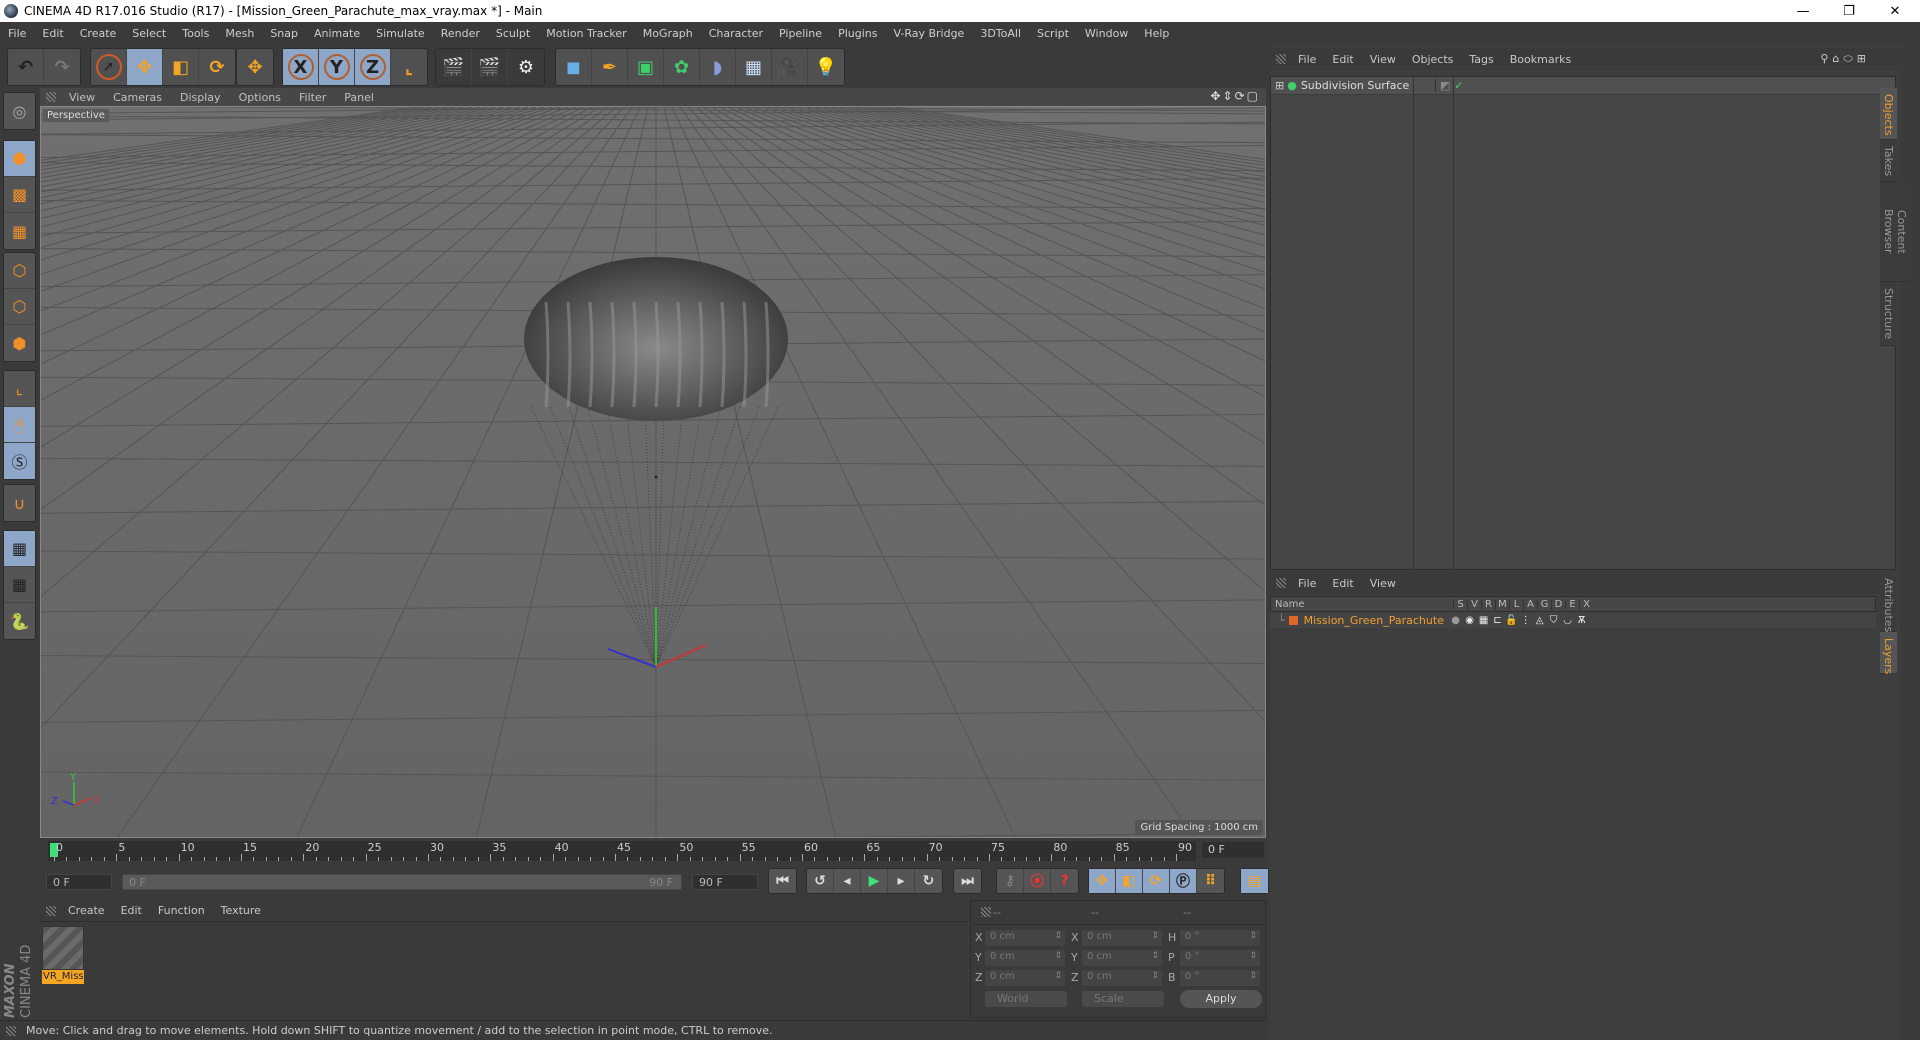 The image size is (1920, 1040). Describe the element at coordinates (1895, 11) in the screenshot. I see `close-button: ✕` at that location.